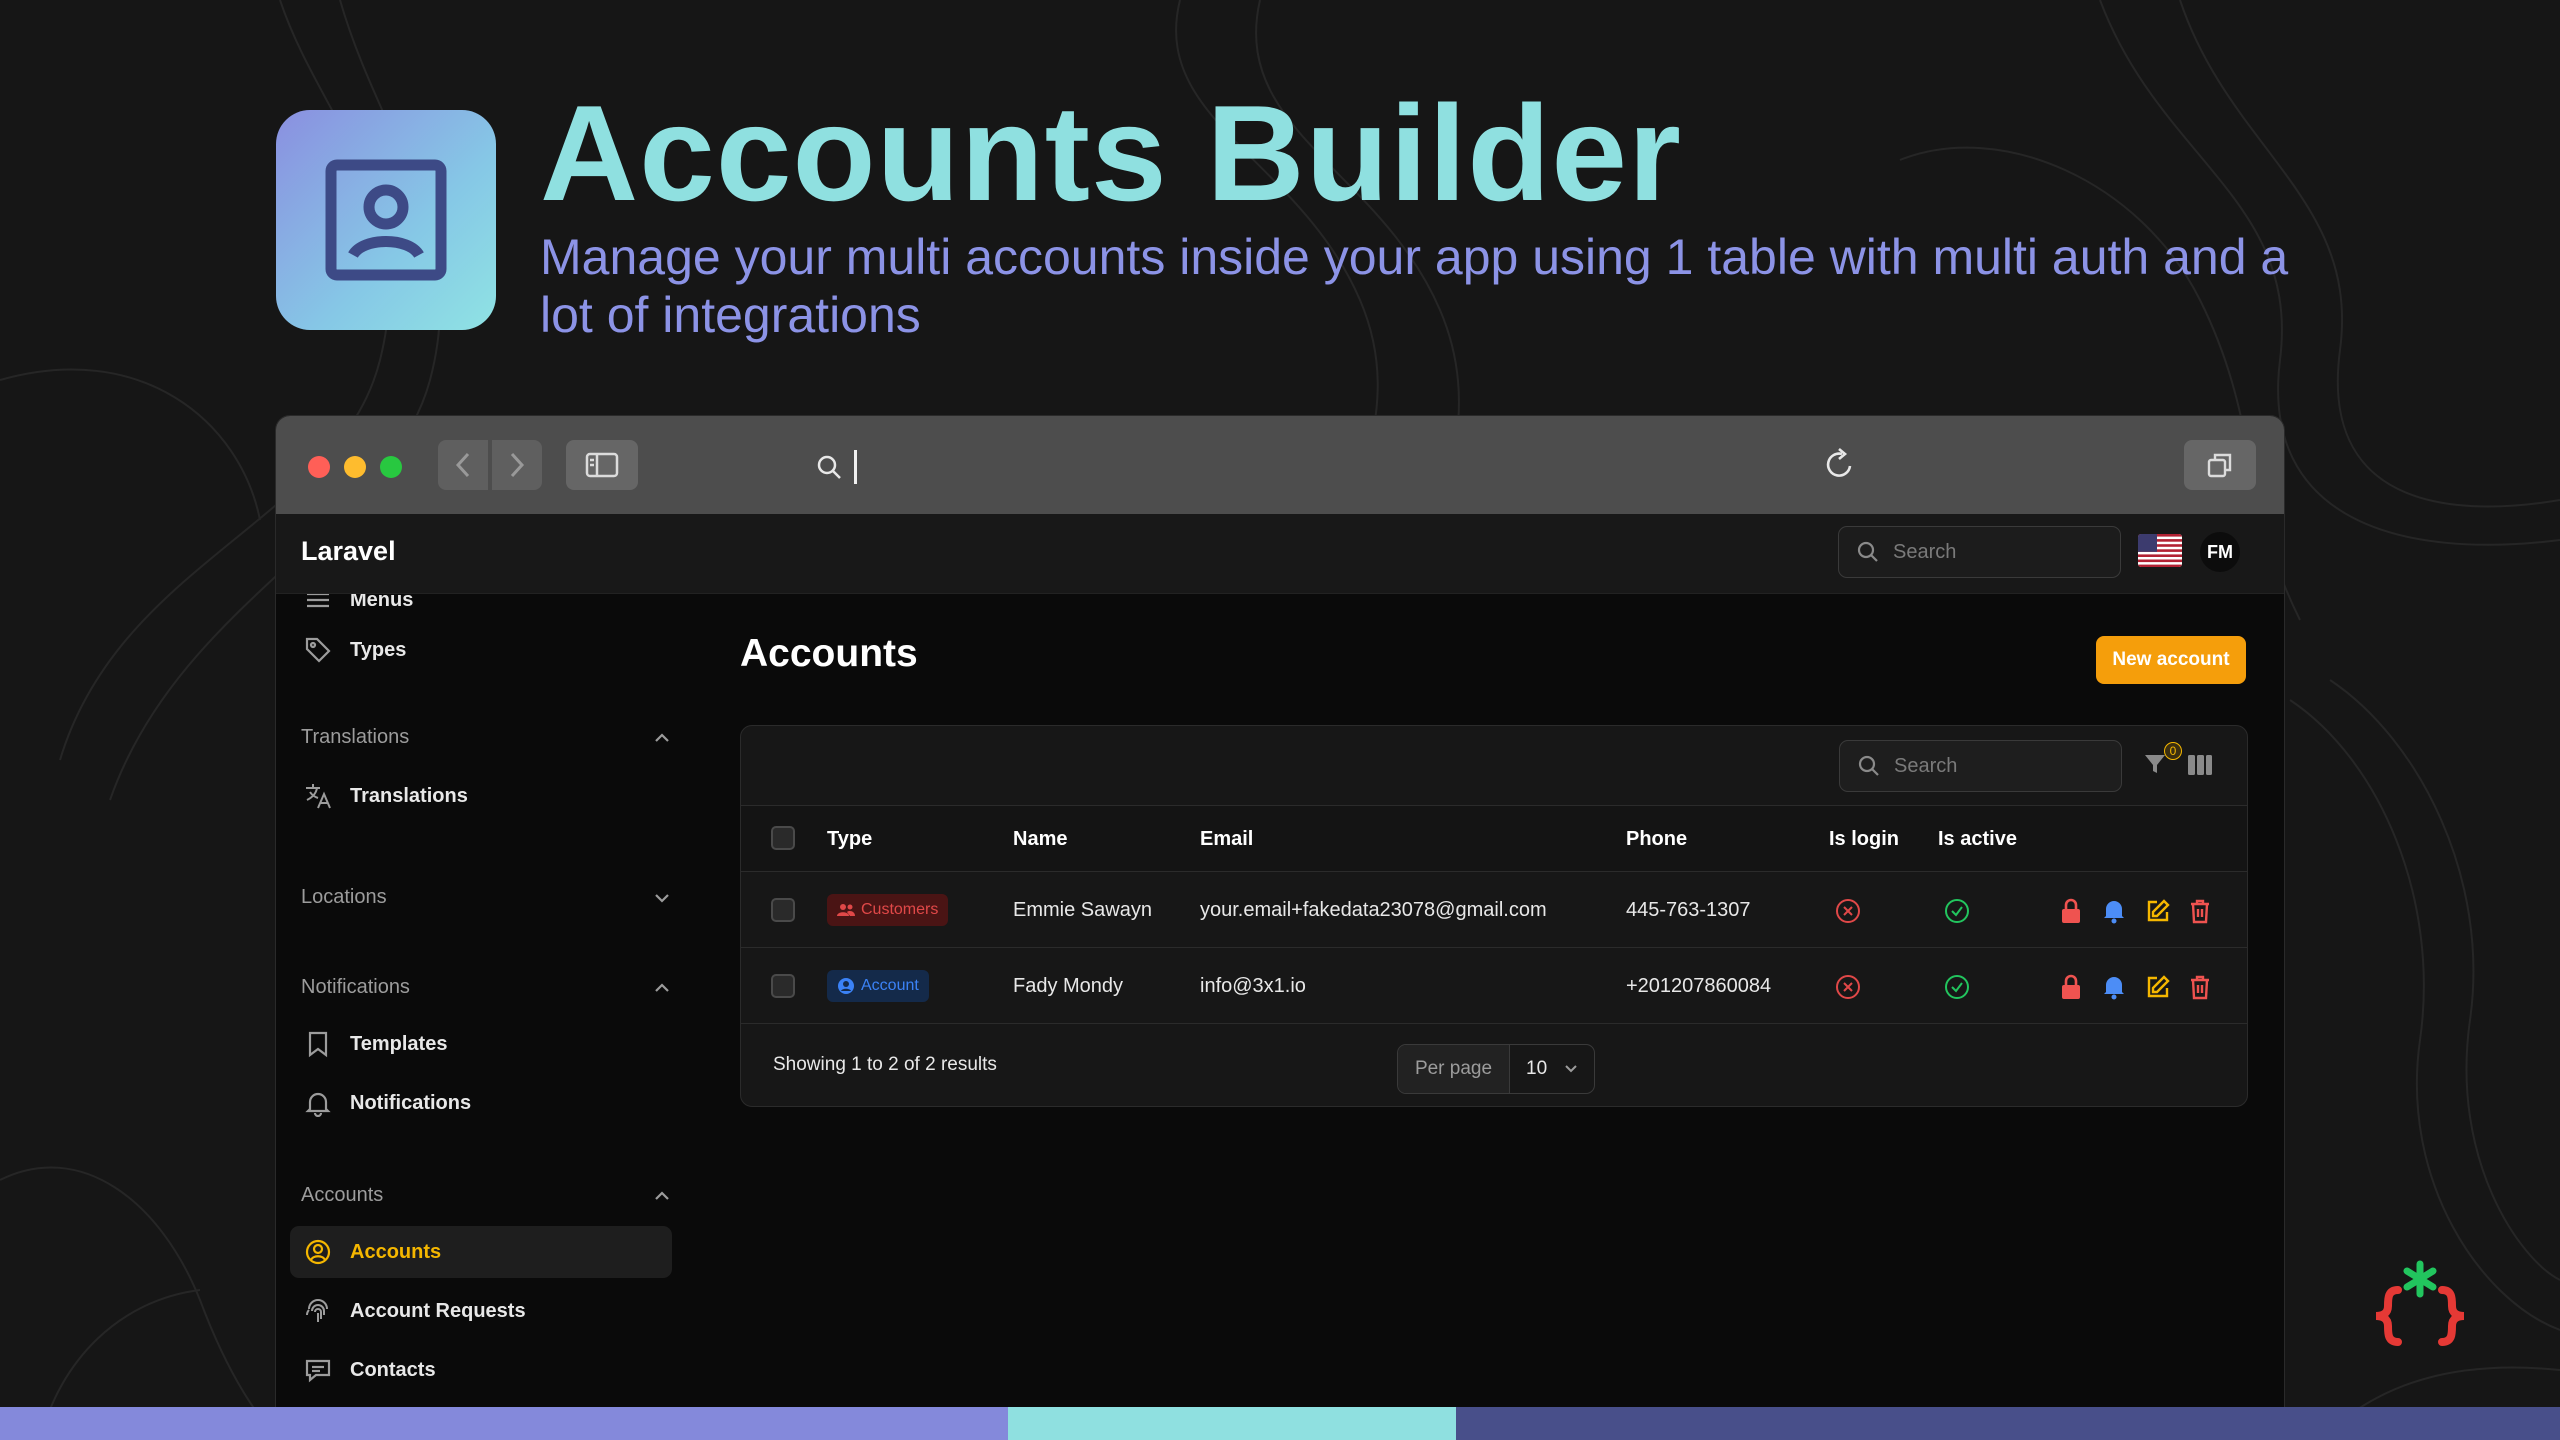 Image resolution: width=2560 pixels, height=1440 pixels. Describe the element at coordinates (846, 910) in the screenshot. I see `users-icon` at that location.